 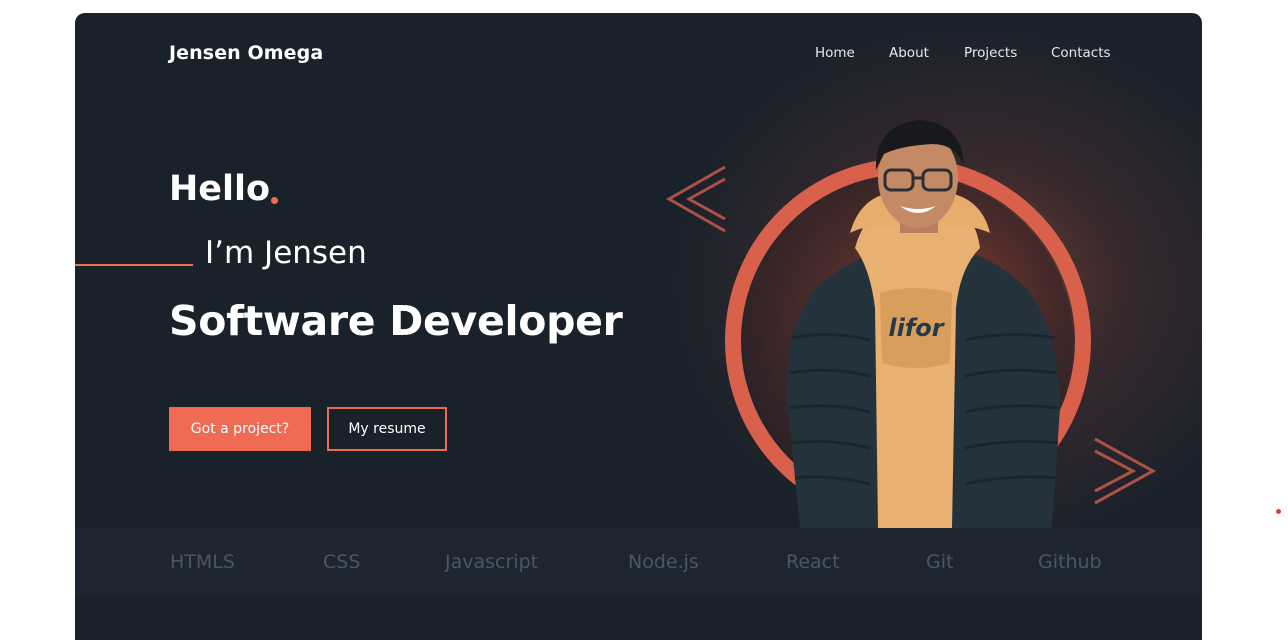 I want to click on portrait-image: lifor, so click(x=923, y=324).